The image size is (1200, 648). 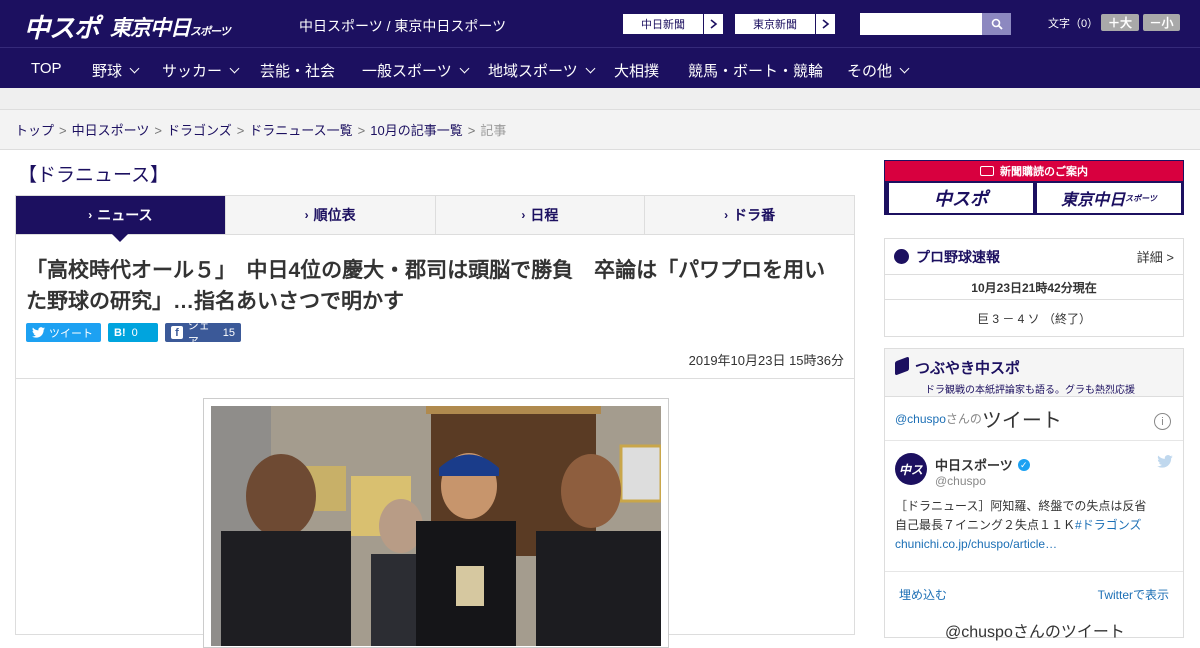 I want to click on embed-link: 埋め込む, so click(x=923, y=594).